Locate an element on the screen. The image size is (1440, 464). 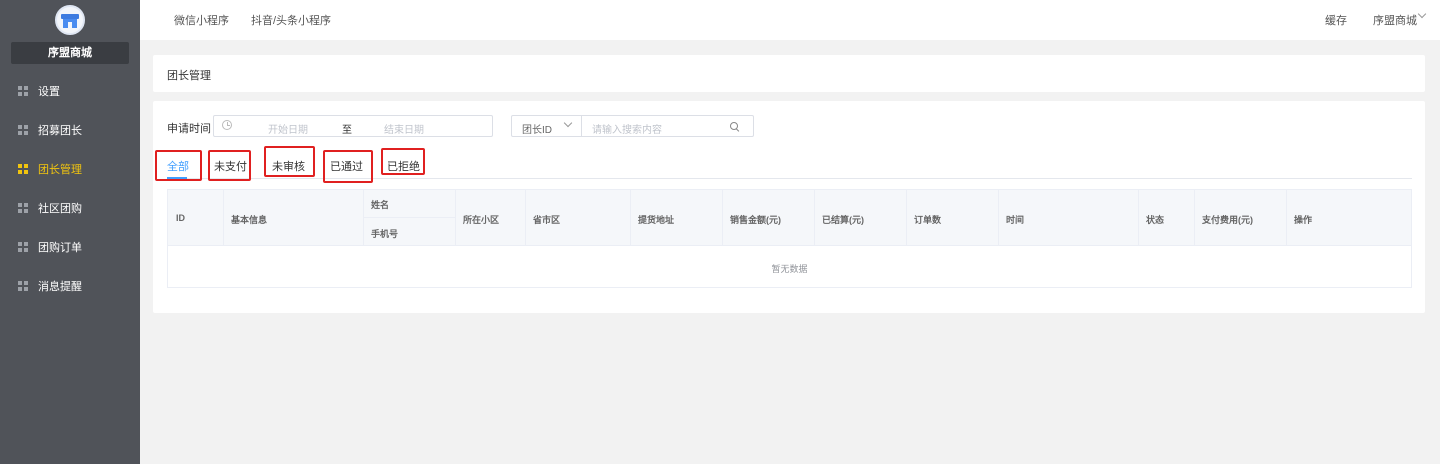
column-header-status: 状态 is located at coordinates (1155, 220).